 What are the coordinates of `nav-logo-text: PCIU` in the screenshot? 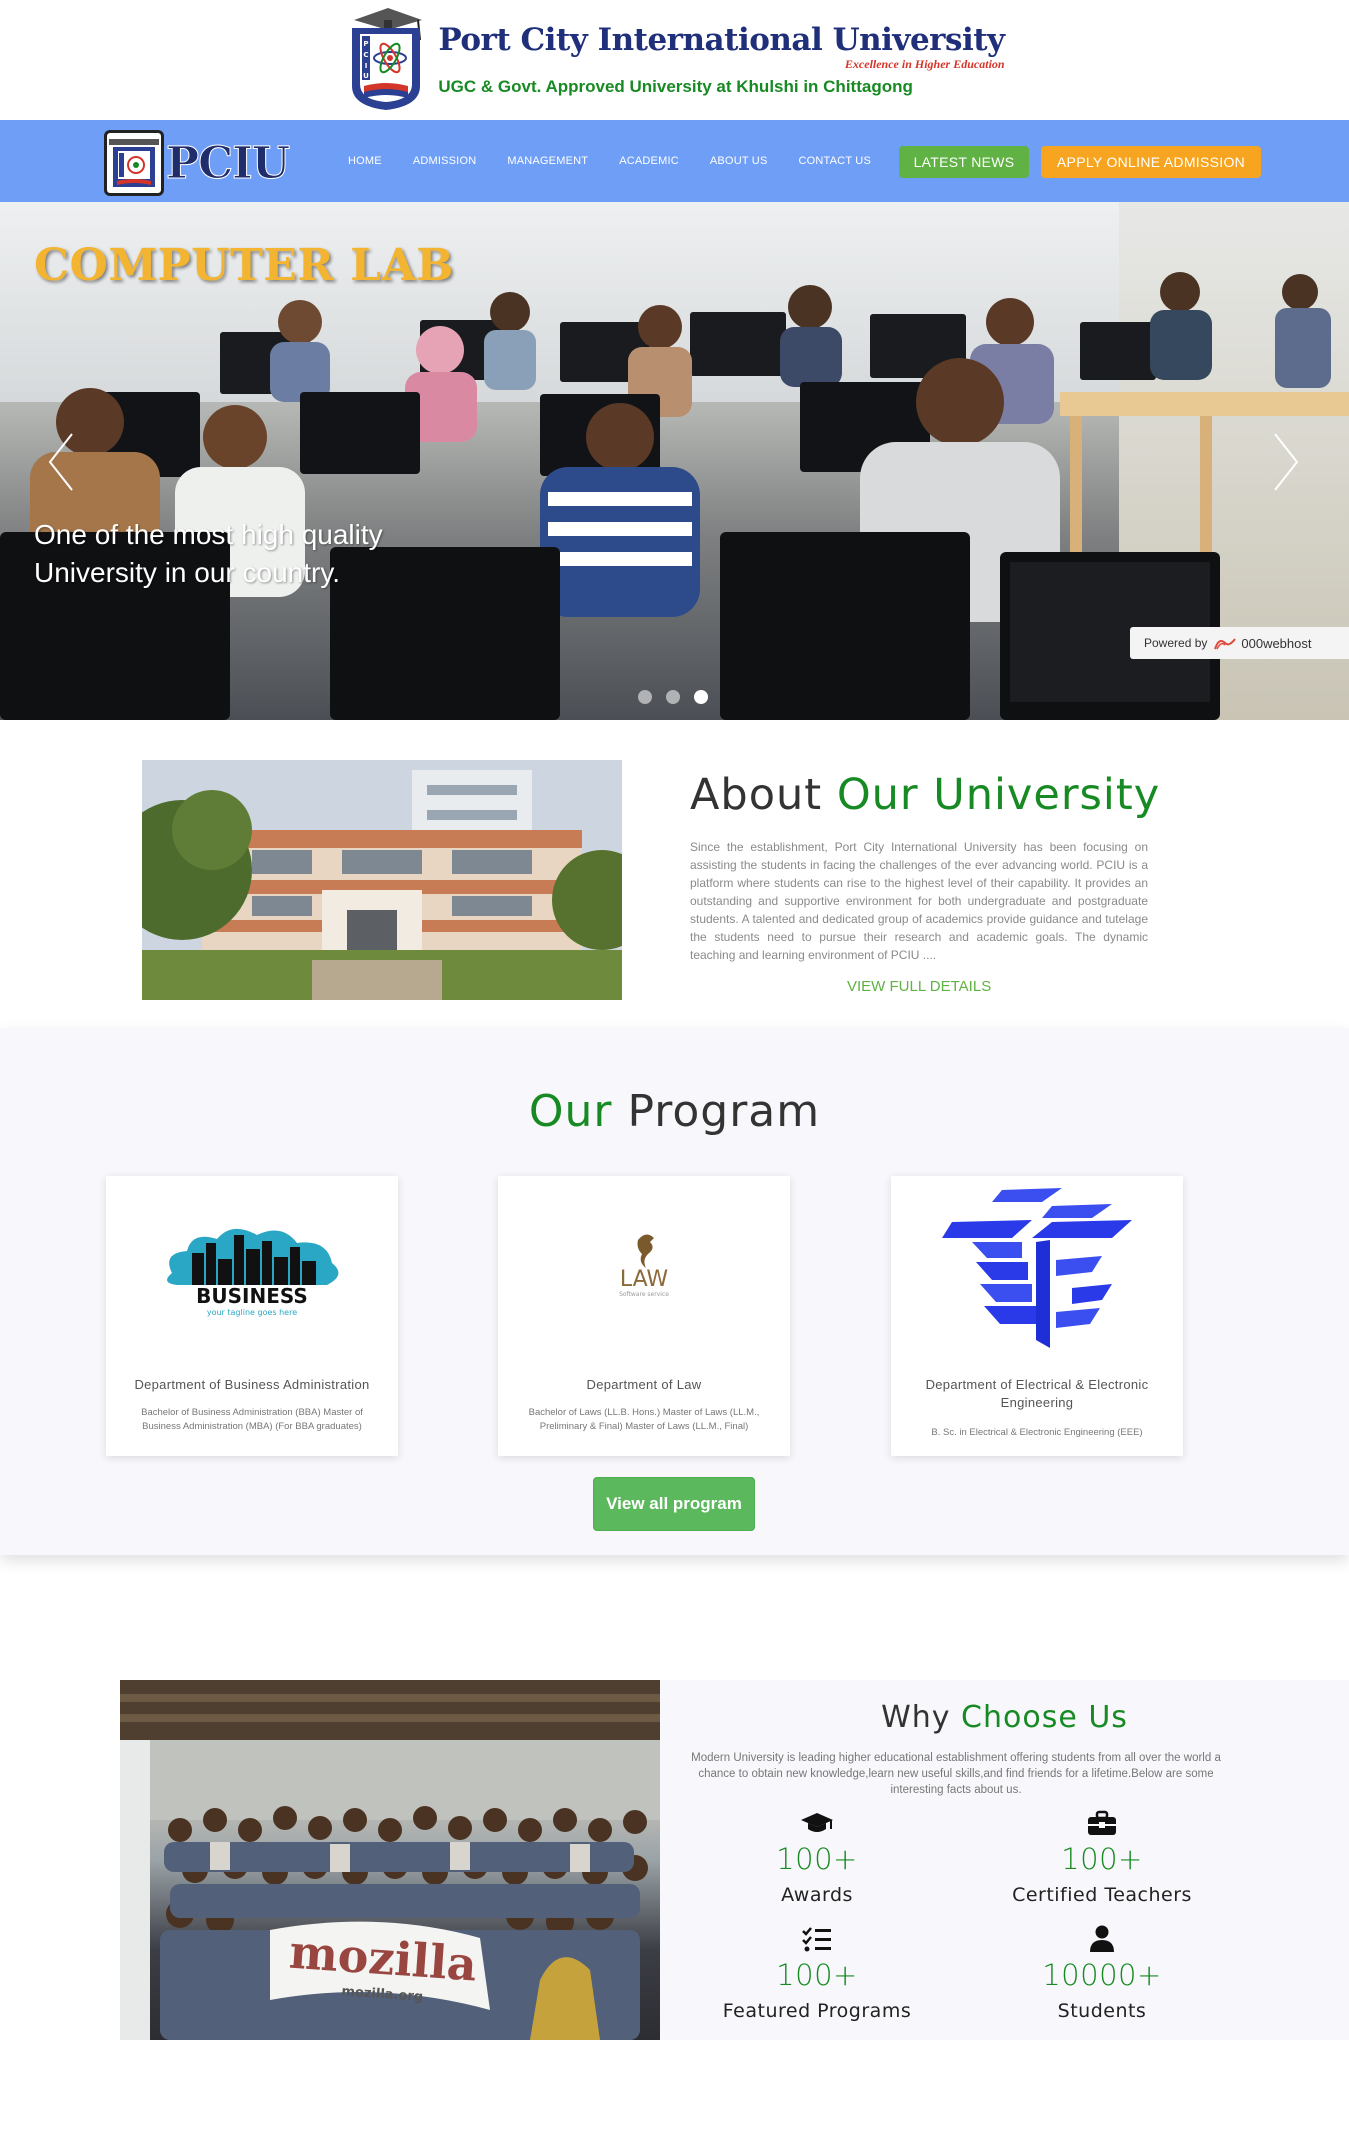 It's located at (227, 163).